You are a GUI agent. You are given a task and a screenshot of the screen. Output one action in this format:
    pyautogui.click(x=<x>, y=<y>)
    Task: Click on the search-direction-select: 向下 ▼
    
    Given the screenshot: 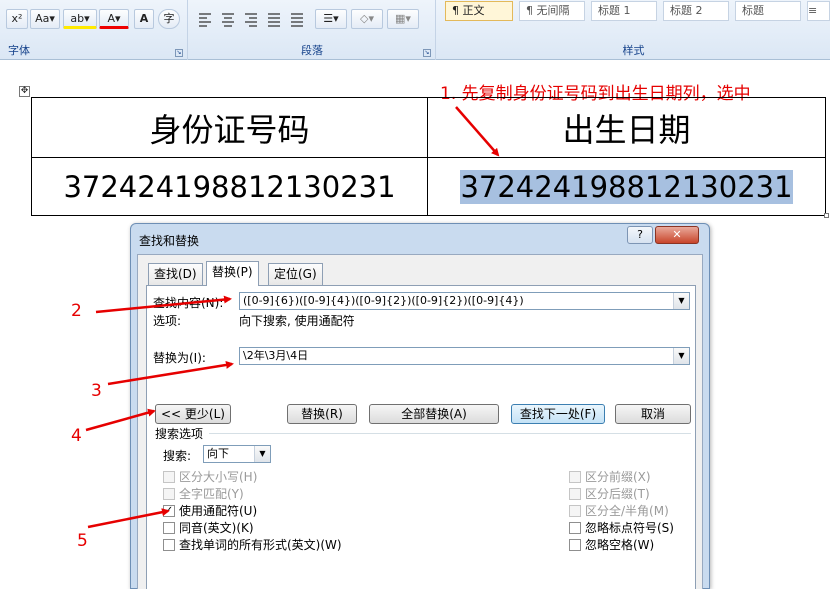 What is the action you would take?
    pyautogui.click(x=237, y=454)
    